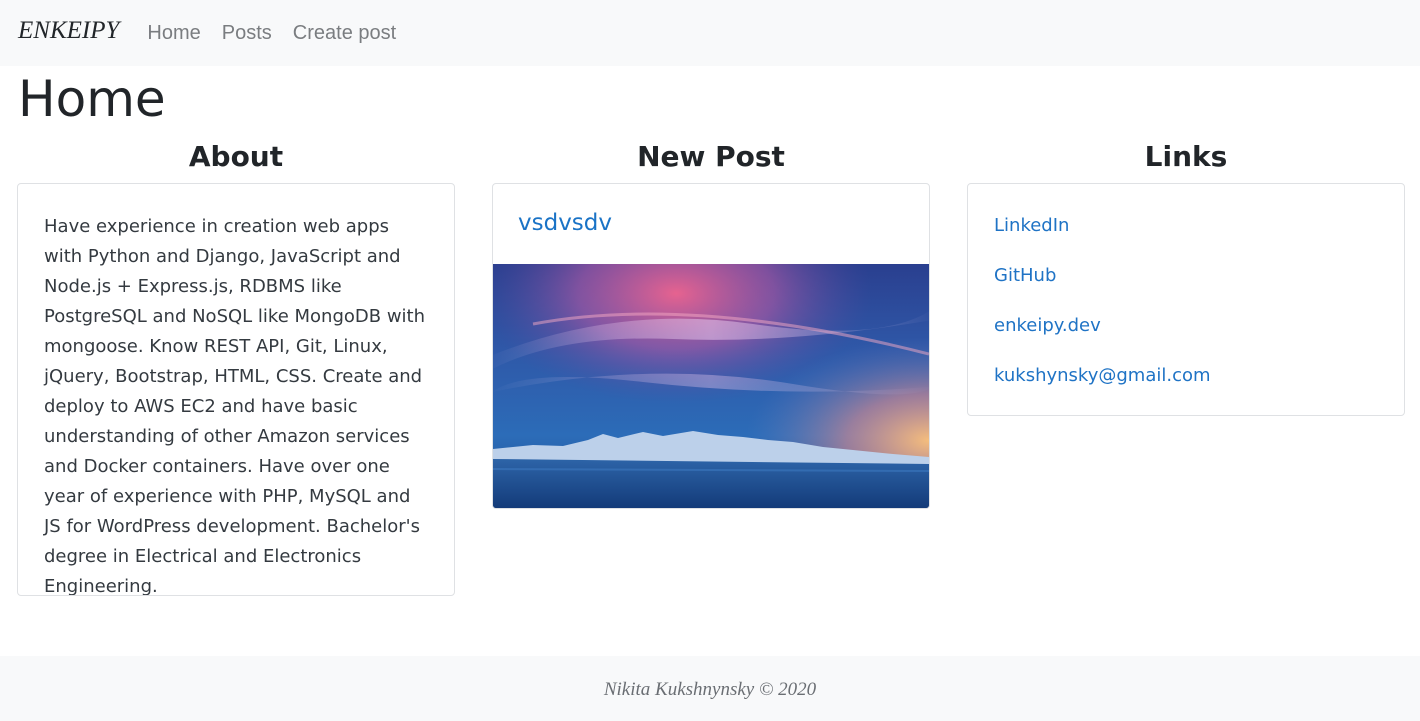 Image resolution: width=1420 pixels, height=721 pixels. I want to click on post-title-link: vsdvsdv, so click(565, 223).